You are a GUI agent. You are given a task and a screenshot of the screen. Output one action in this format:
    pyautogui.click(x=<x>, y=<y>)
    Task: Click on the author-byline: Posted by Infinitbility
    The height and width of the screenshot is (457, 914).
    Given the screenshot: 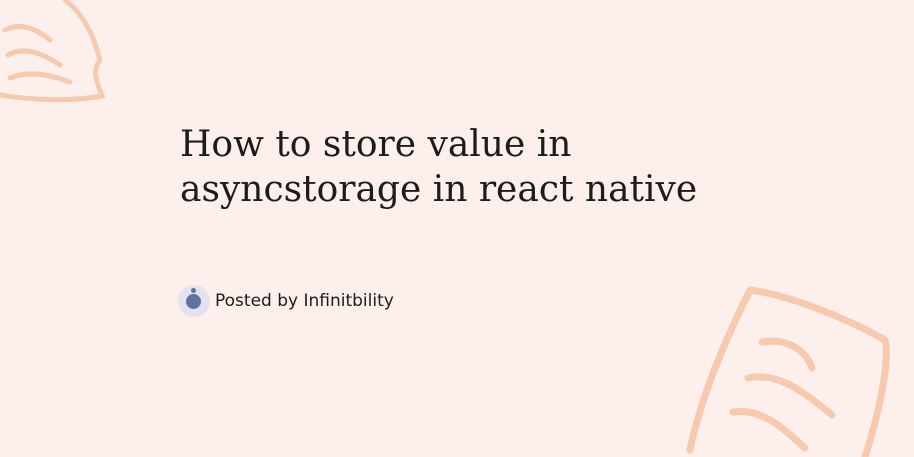 What is the action you would take?
    pyautogui.click(x=286, y=301)
    